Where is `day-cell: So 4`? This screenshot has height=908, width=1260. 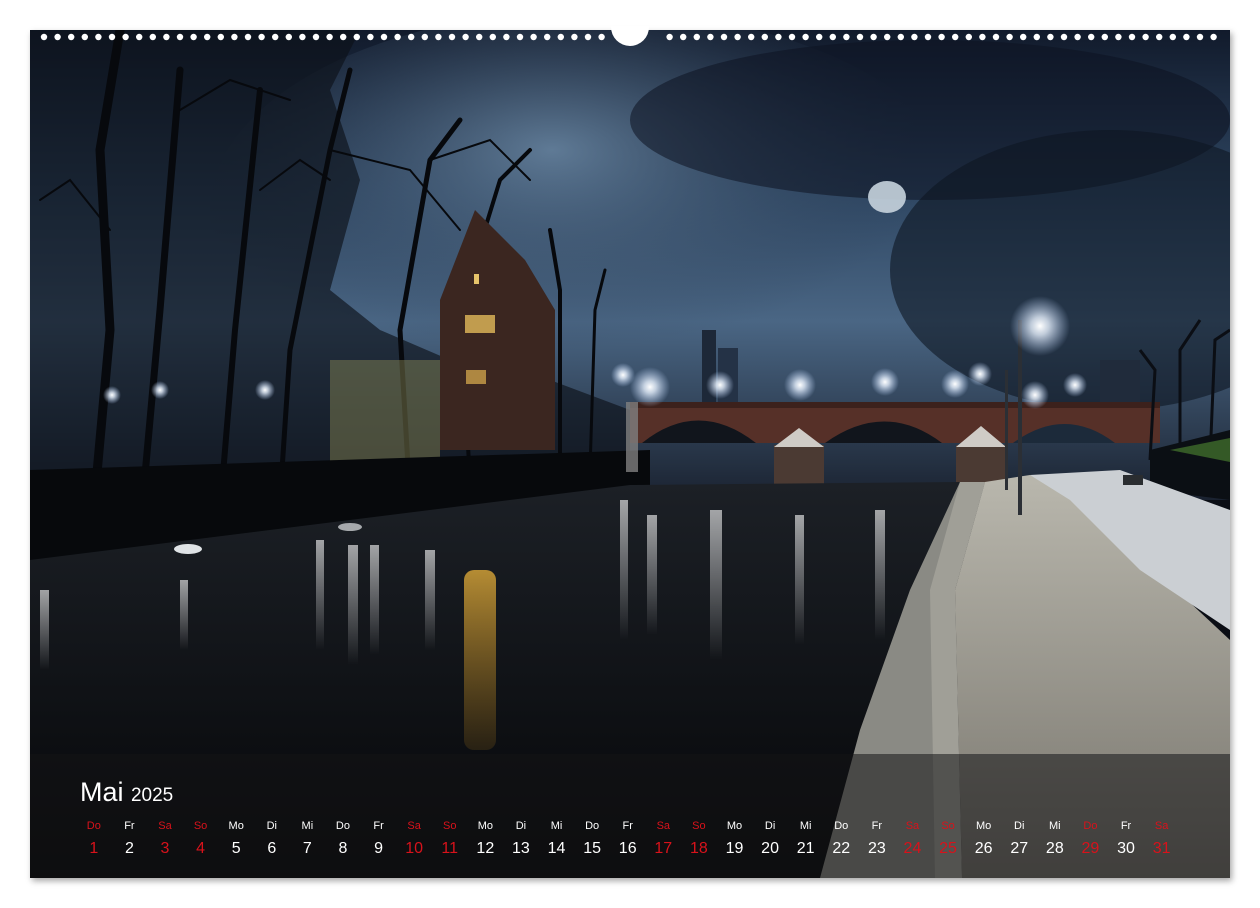 day-cell: So 4 is located at coordinates (201, 839).